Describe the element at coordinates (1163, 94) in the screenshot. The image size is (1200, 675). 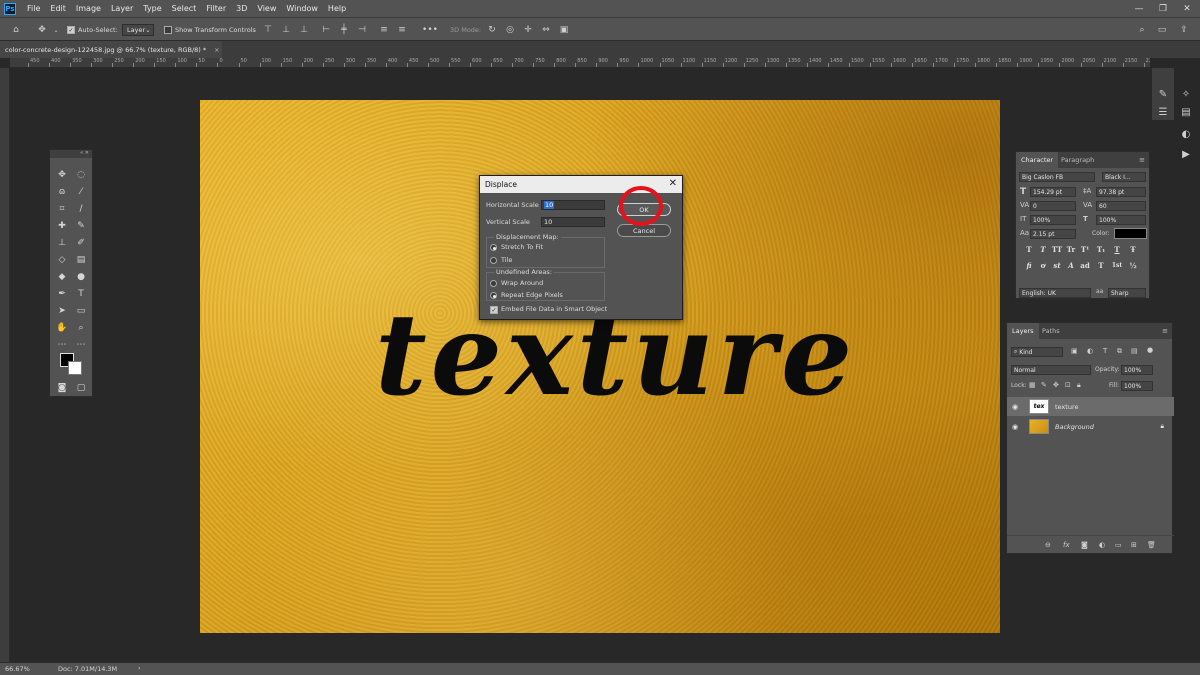
I see `brush-settings-icon: ✎` at that location.